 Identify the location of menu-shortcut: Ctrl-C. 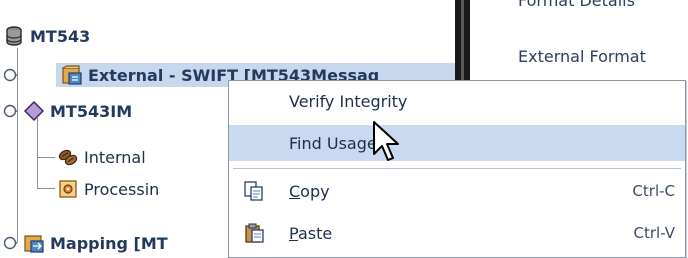
(653, 191).